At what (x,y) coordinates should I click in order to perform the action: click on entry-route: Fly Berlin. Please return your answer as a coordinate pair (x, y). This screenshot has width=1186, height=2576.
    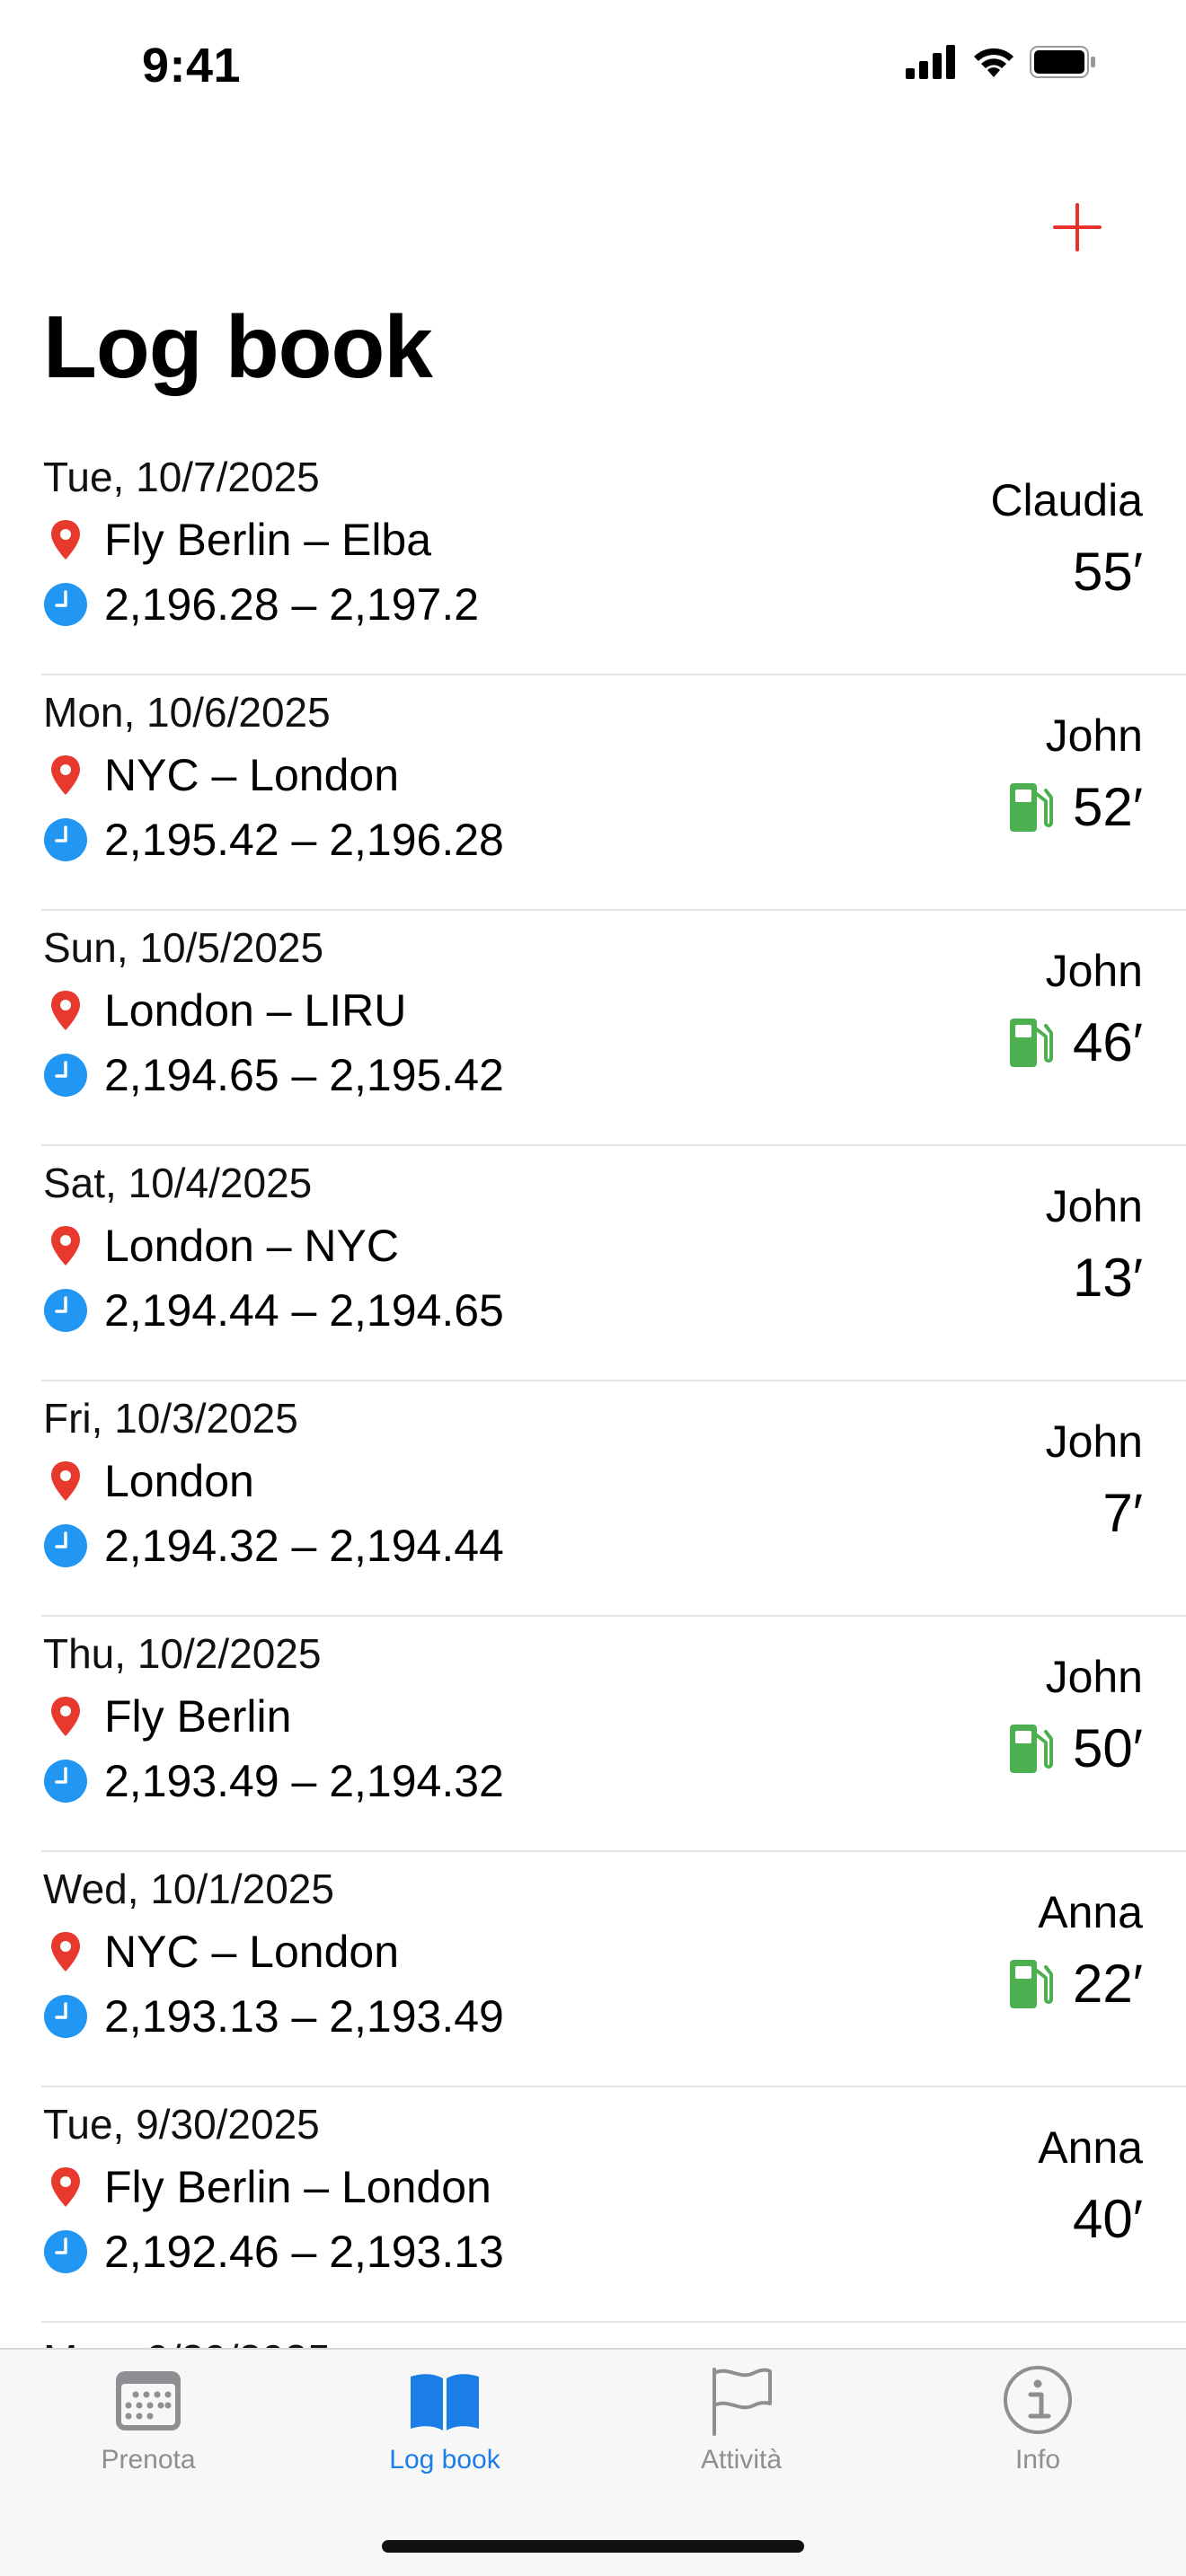
    Looking at the image, I should click on (167, 1716).